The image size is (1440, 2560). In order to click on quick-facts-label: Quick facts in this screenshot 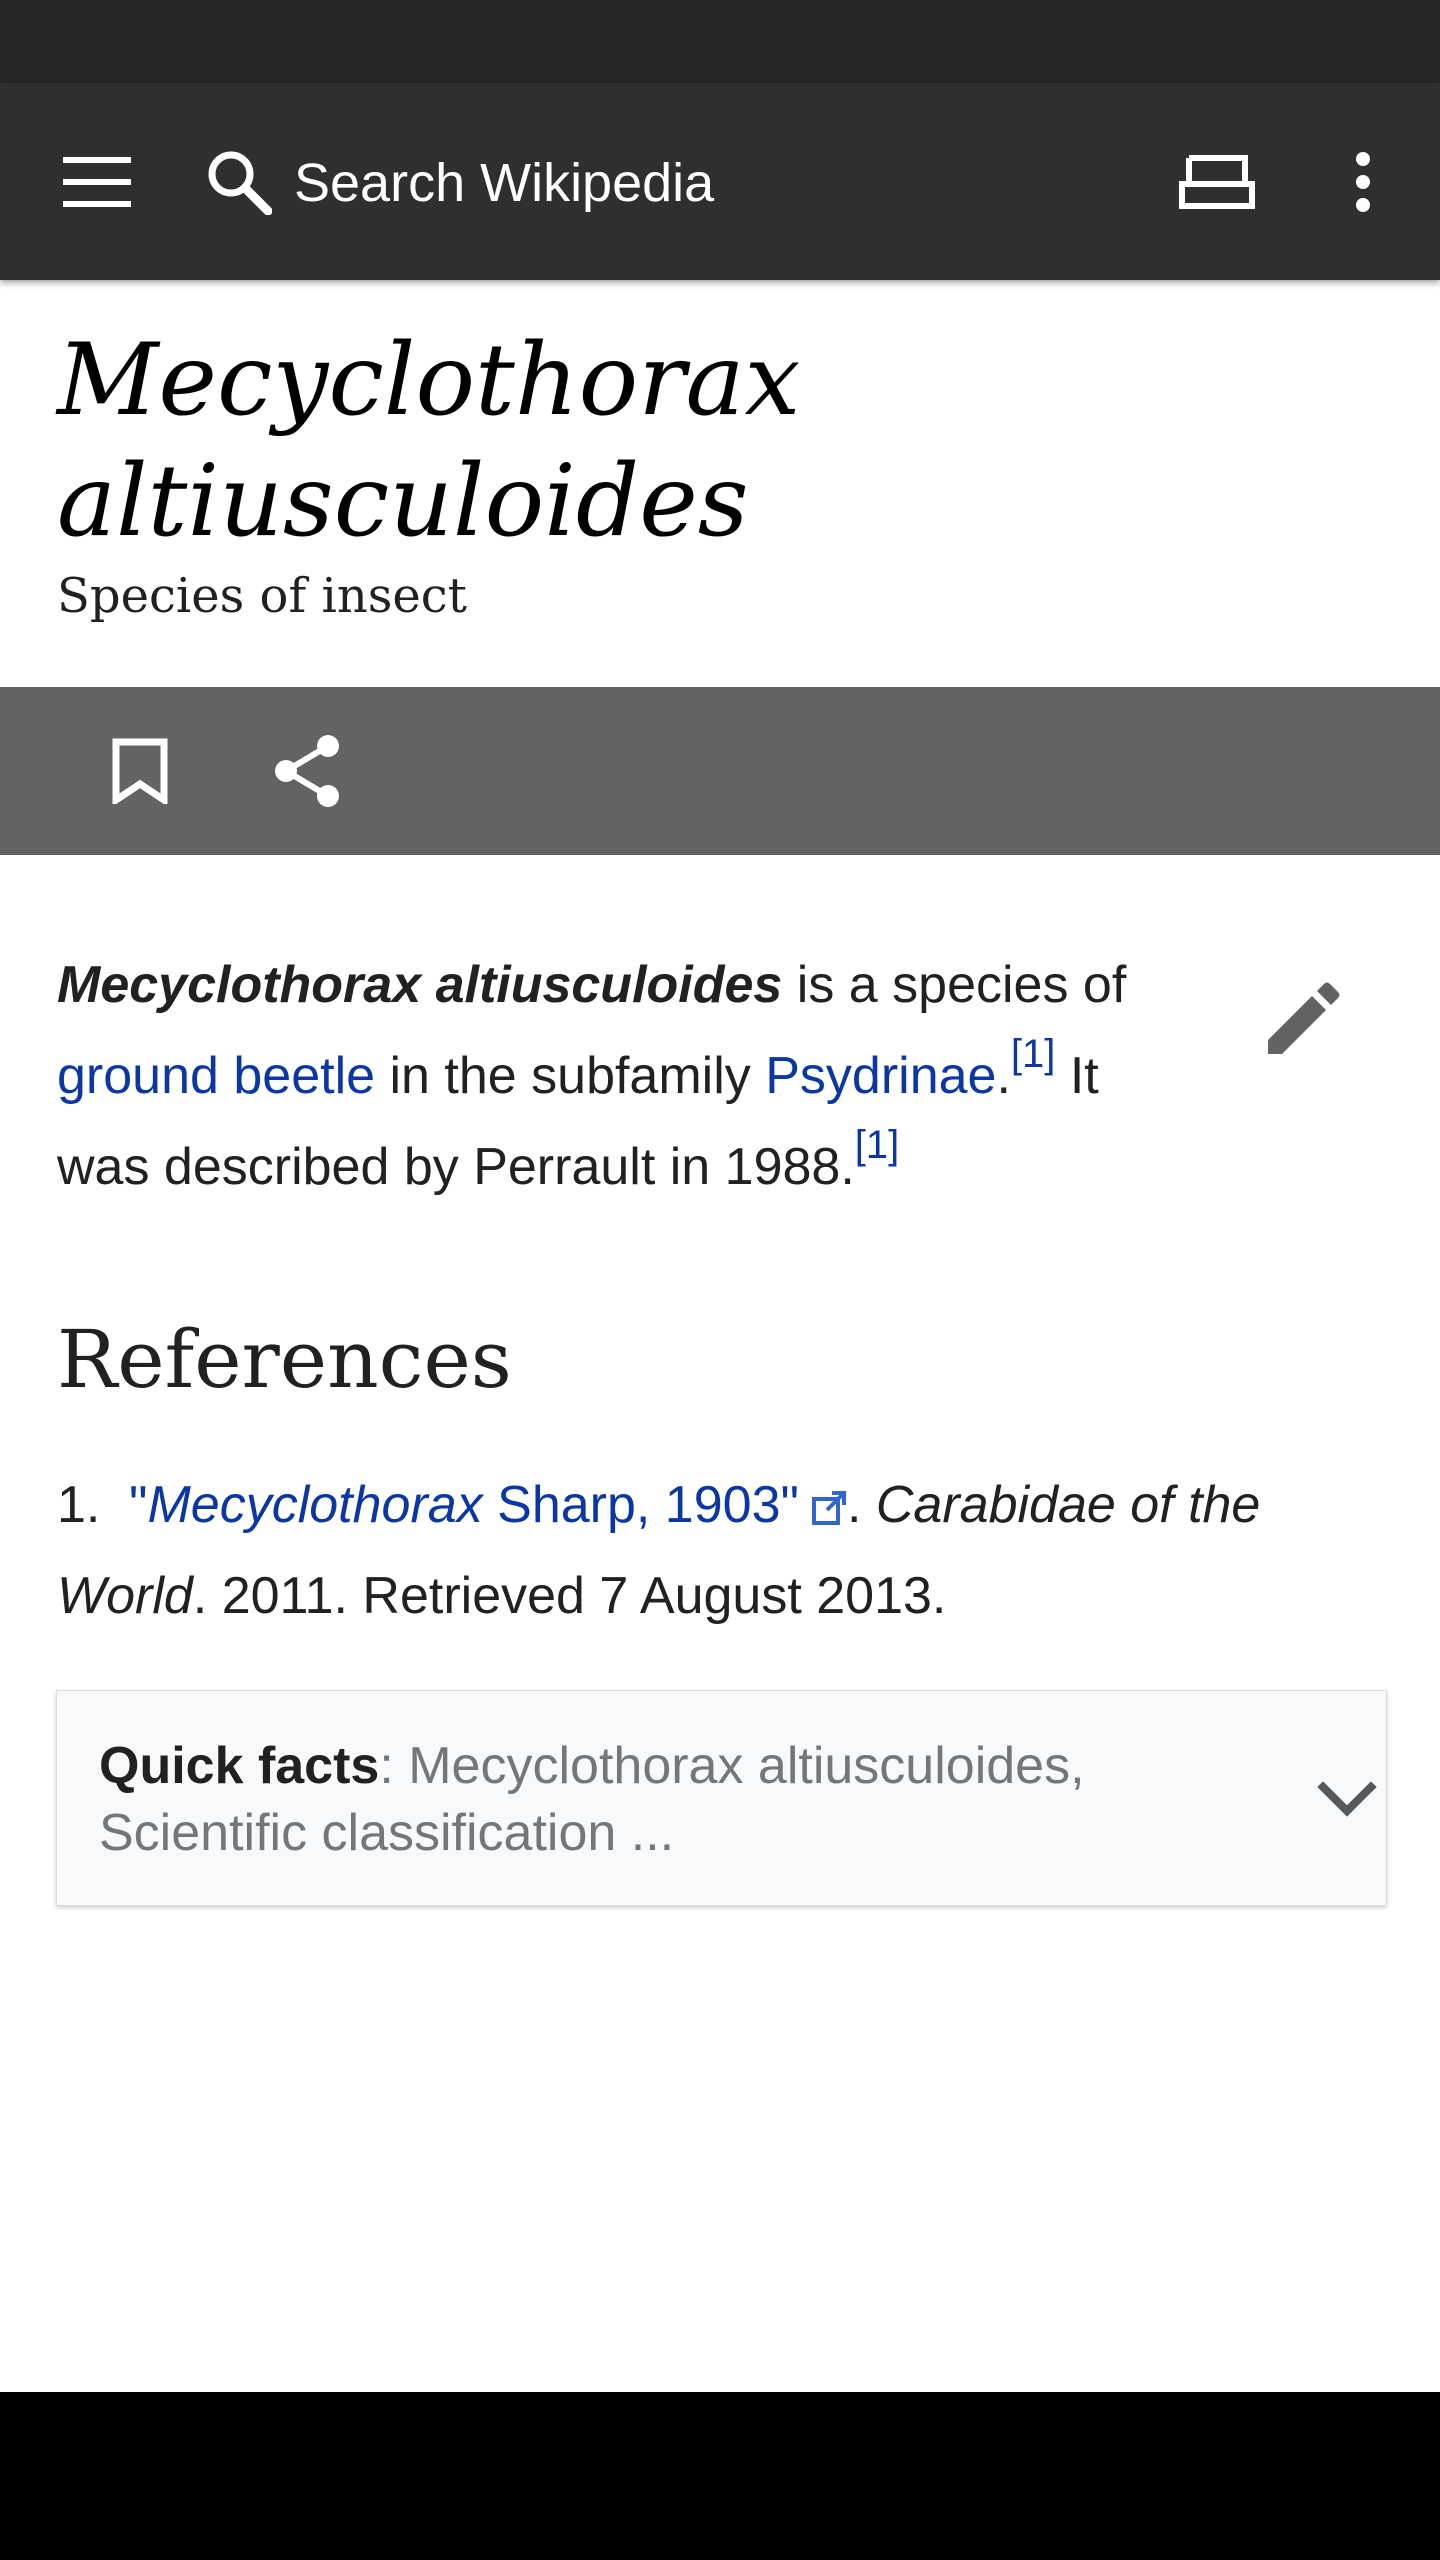, I will do `click(239, 1766)`.